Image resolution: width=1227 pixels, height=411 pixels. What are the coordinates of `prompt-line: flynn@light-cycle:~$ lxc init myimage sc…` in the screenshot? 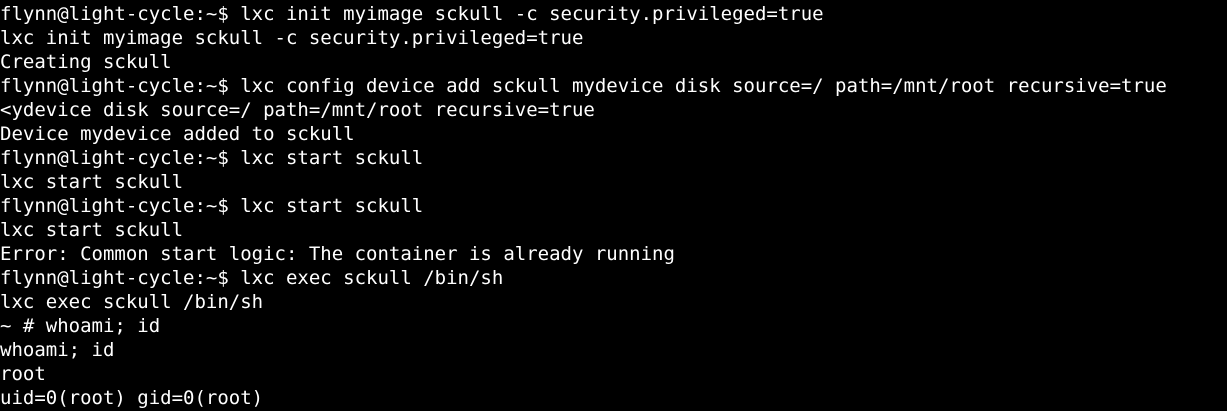 It's located at (412, 14).